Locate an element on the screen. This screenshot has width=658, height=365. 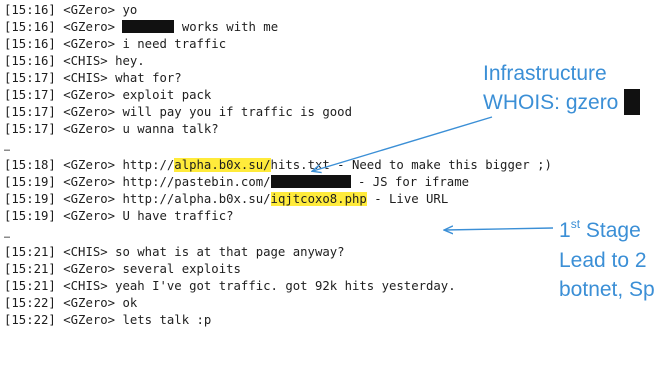
stage-arrow is located at coordinates (499, 229).